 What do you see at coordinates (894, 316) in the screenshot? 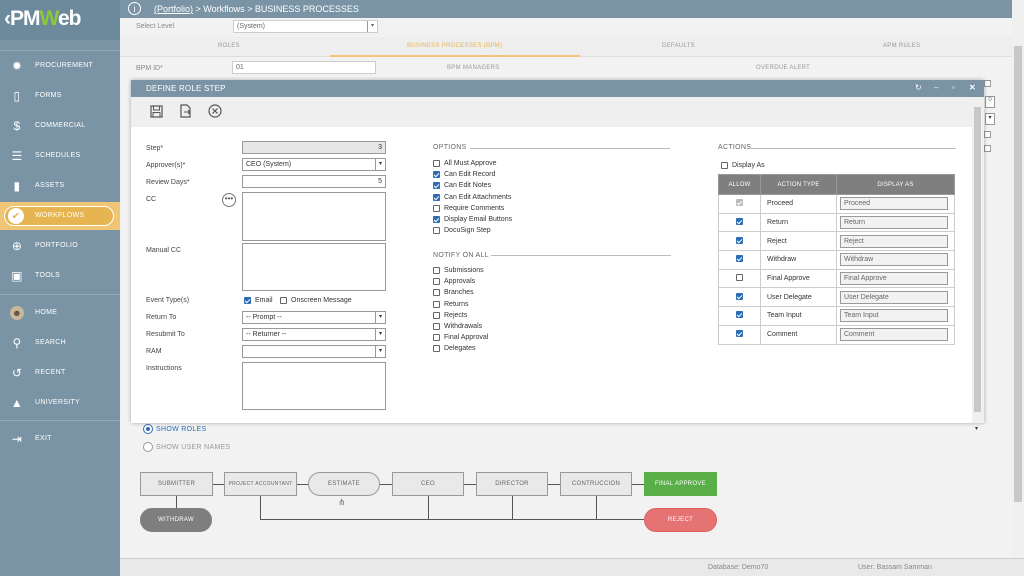
I see `display-as-field: Team Input` at bounding box center [894, 316].